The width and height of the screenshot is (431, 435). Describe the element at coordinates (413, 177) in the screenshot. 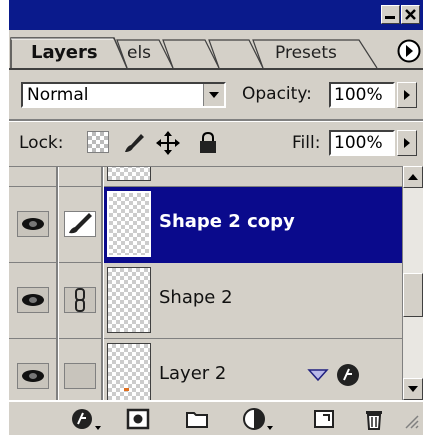

I see `scroll-up-button` at that location.